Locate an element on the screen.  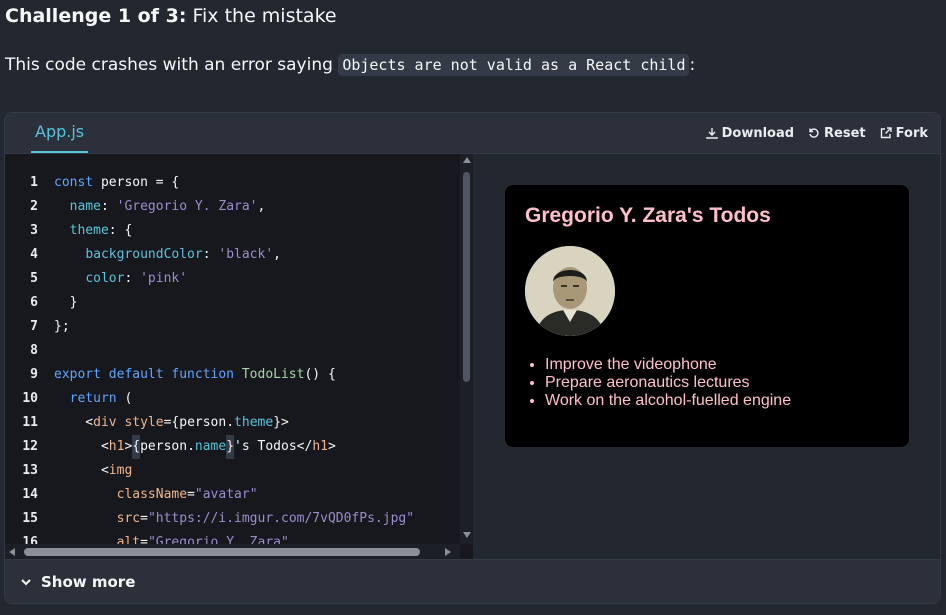
code-token: , is located at coordinates (261, 206).